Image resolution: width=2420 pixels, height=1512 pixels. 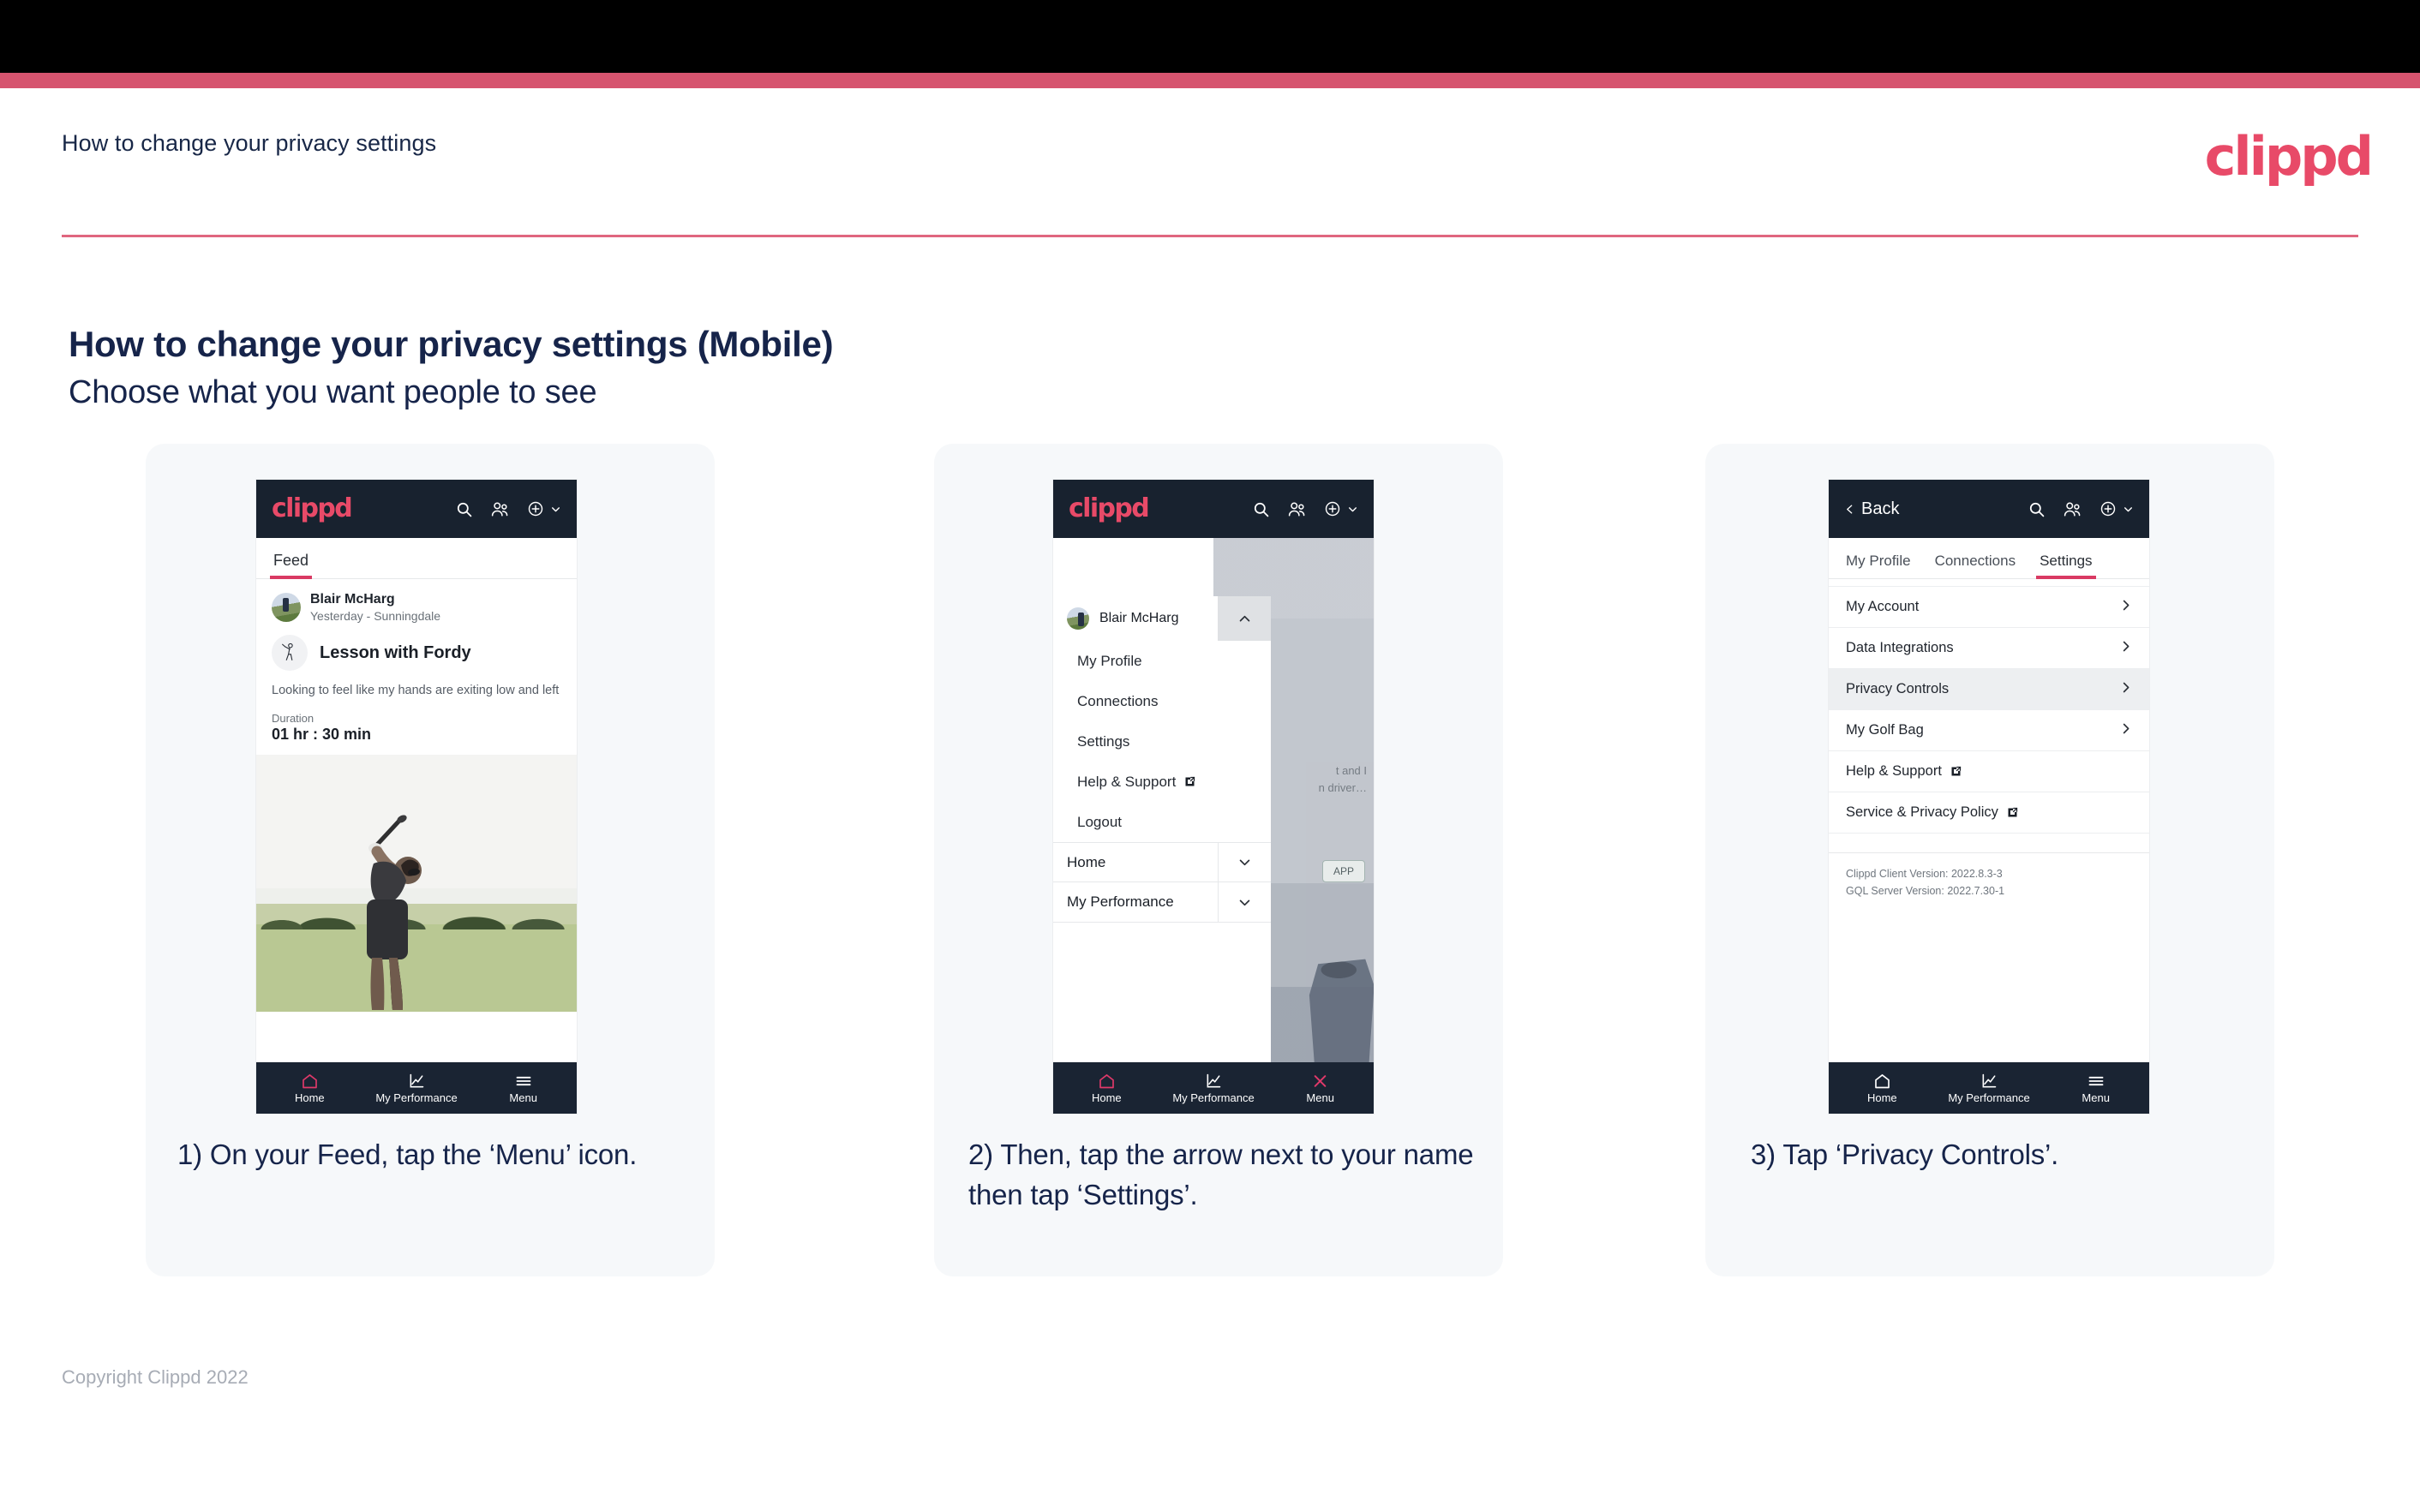 What do you see at coordinates (322, 735) in the screenshot?
I see `duration-value: 01 hr : 30 min` at bounding box center [322, 735].